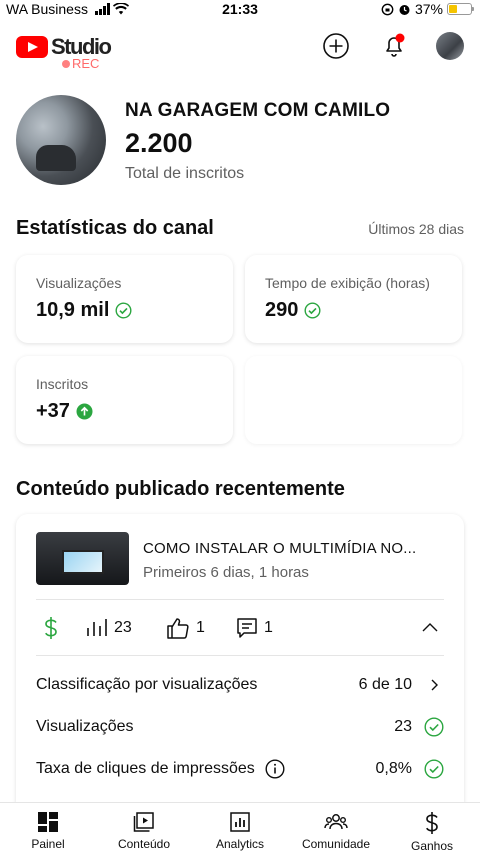 The image size is (480, 854). I want to click on alarm-icon, so click(404, 9).